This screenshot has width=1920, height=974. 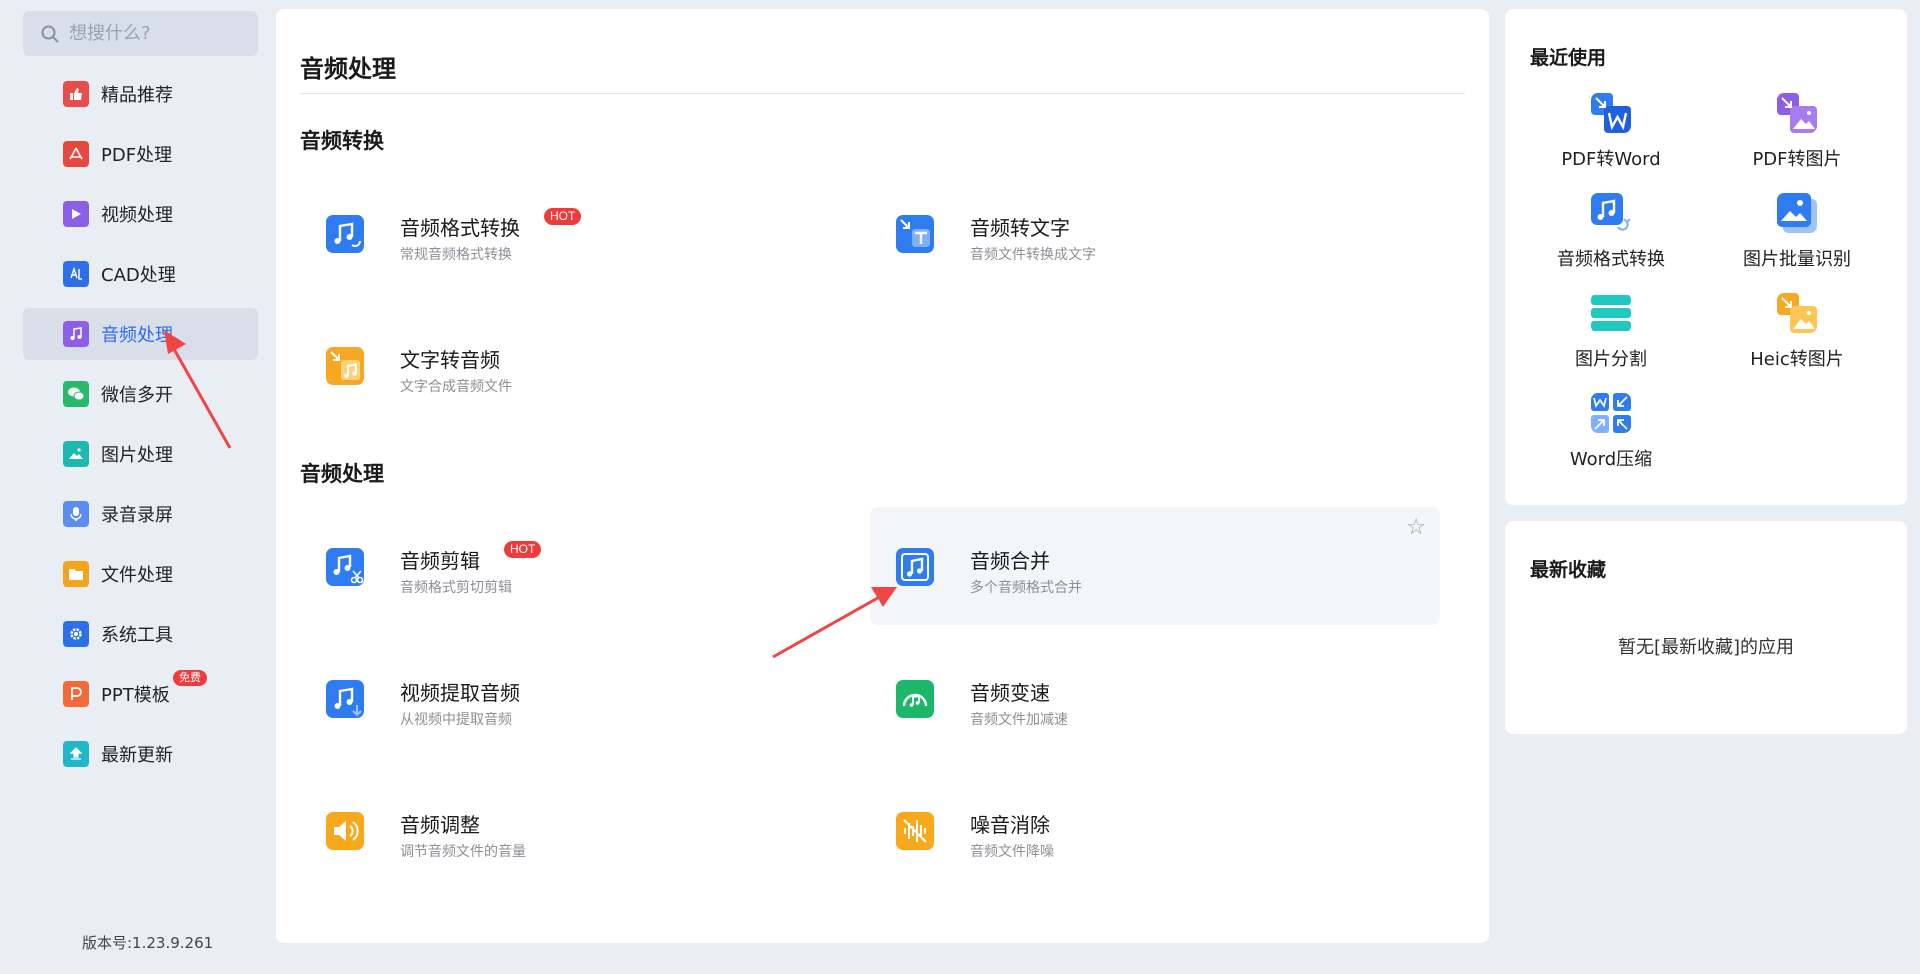 I want to click on sidebar-item-record: 录音录屏, so click(x=140, y=514).